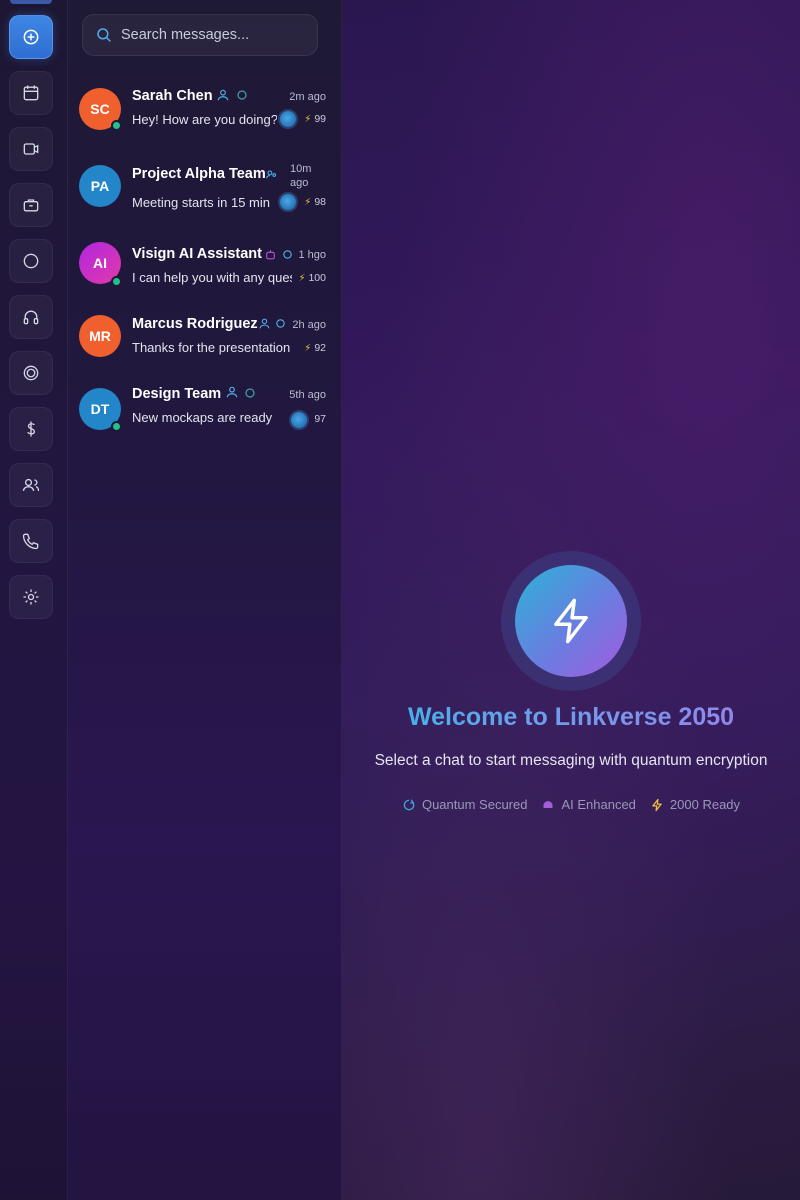  Describe the element at coordinates (201, 202) in the screenshot. I see `chat-preview: Meeting starts in 15 min` at that location.